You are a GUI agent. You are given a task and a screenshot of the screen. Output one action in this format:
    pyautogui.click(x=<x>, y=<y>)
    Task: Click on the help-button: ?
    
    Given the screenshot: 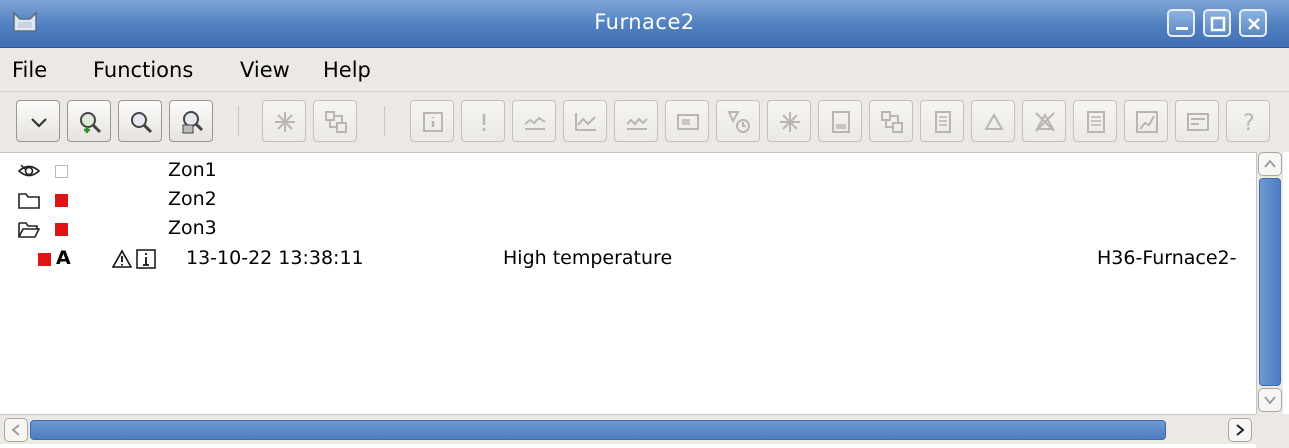 What is the action you would take?
    pyautogui.click(x=1248, y=121)
    